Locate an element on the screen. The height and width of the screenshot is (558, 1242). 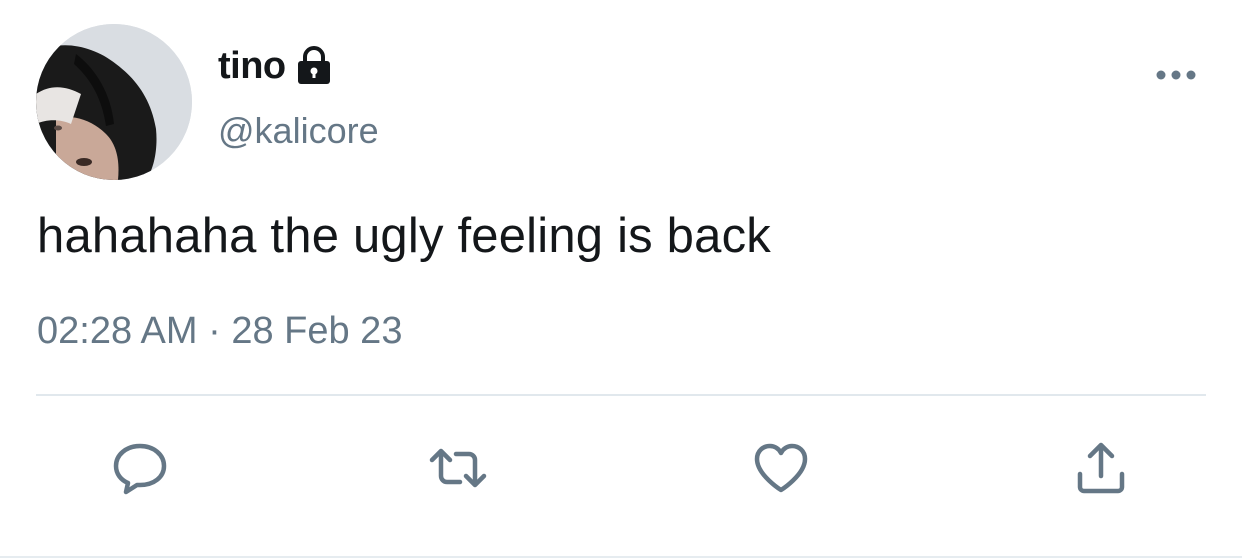
retweet-button is located at coordinates (458, 468).